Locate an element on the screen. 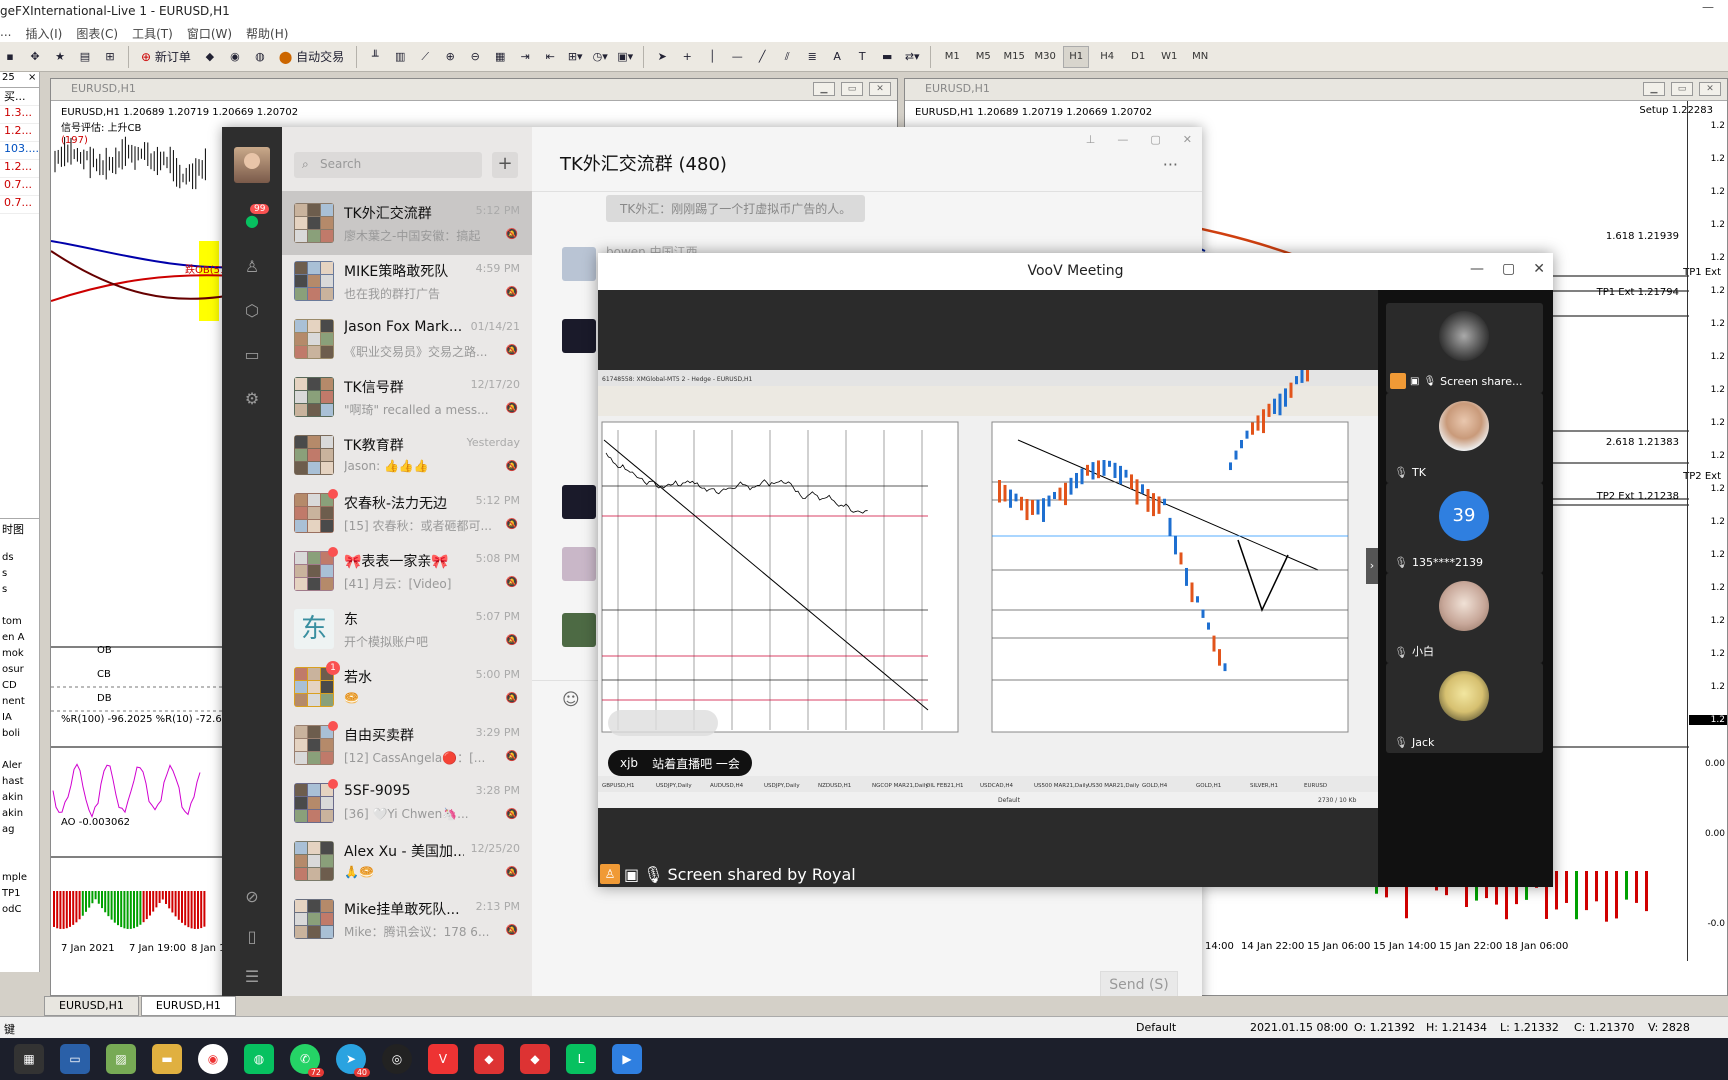  toolbar-icon: ▪ is located at coordinates (10, 57).